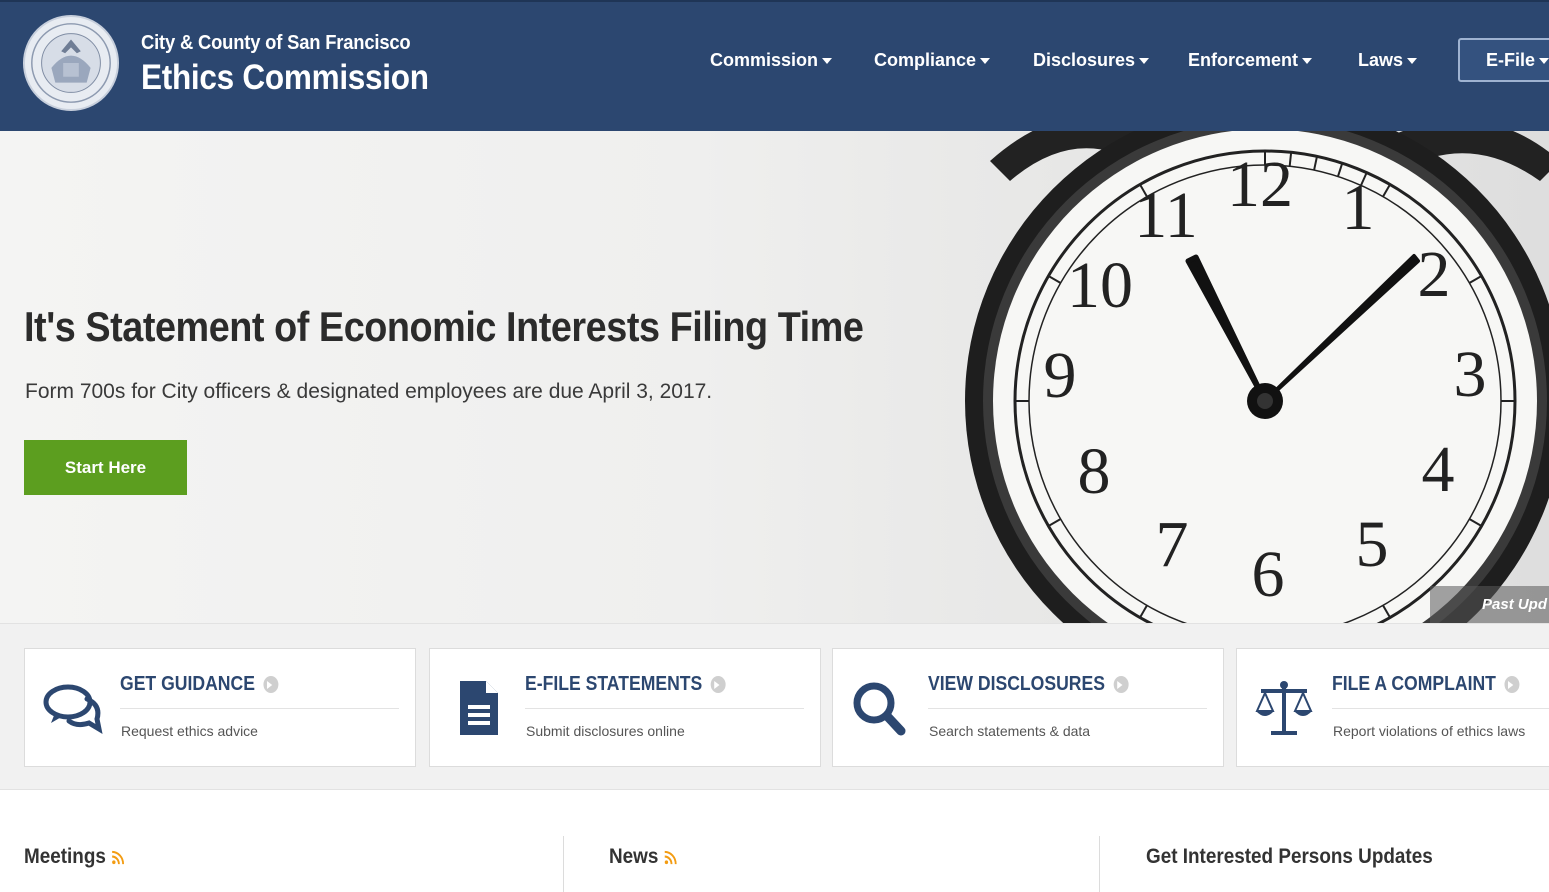  I want to click on meetings-label: Meetings, so click(65, 856).